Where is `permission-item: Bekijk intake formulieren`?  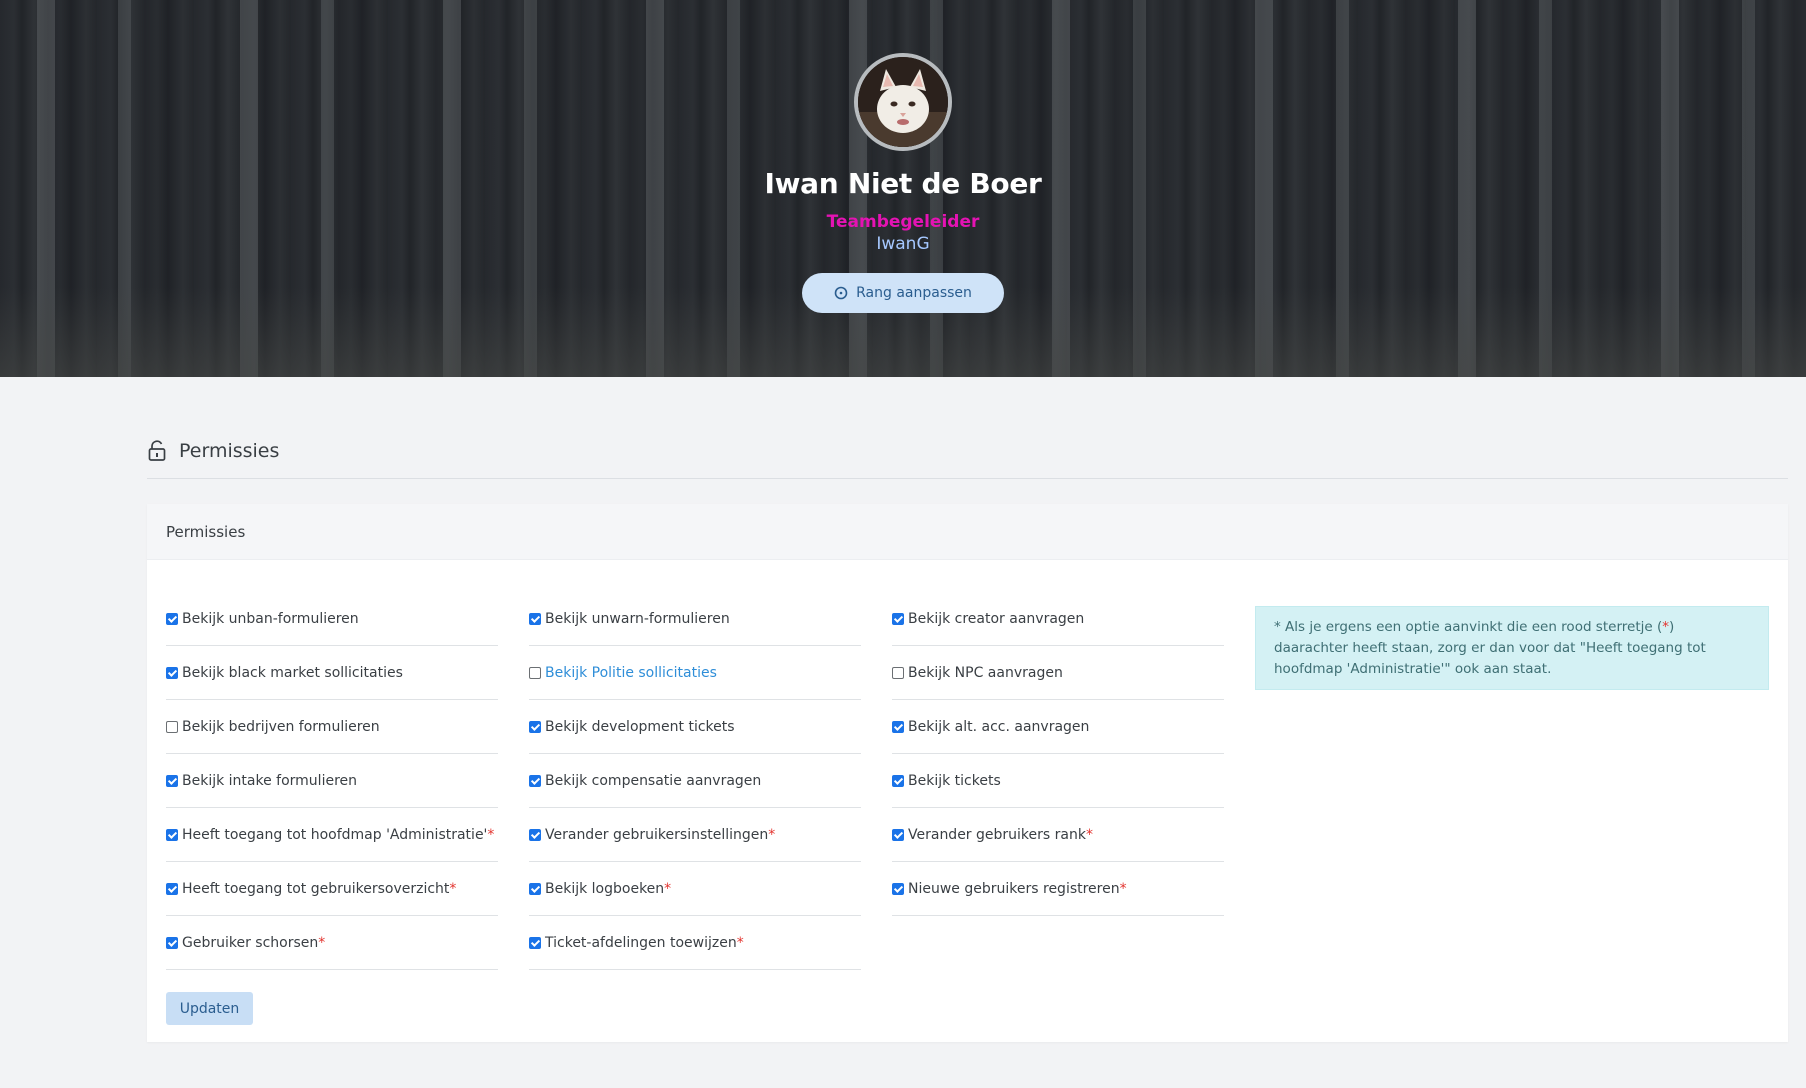 permission-item: Bekijk intake formulieren is located at coordinates (332, 781).